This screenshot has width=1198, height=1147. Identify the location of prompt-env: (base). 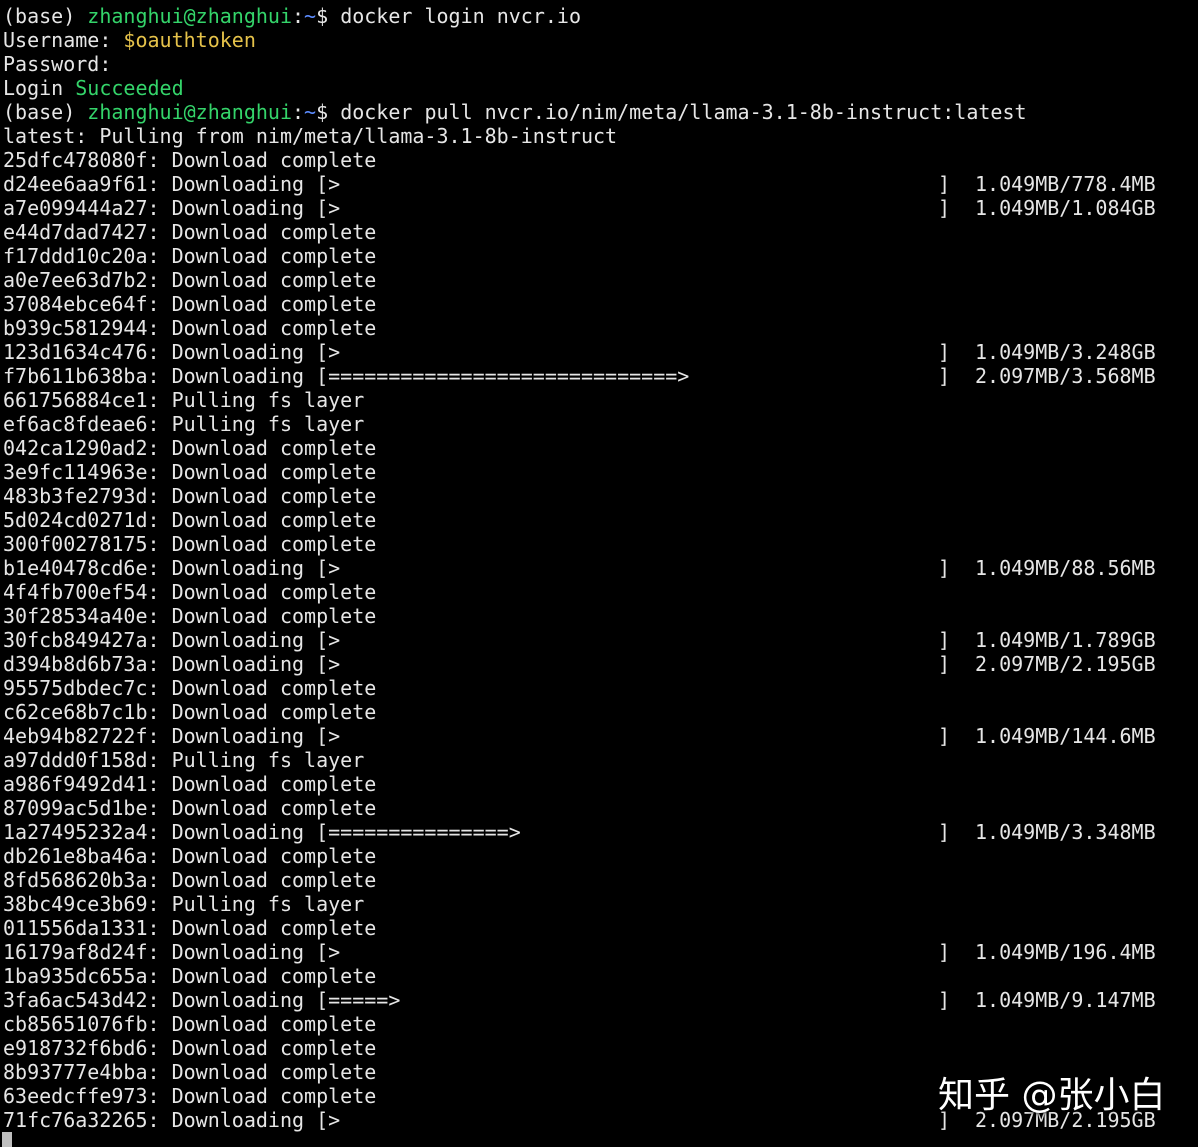
(45, 112).